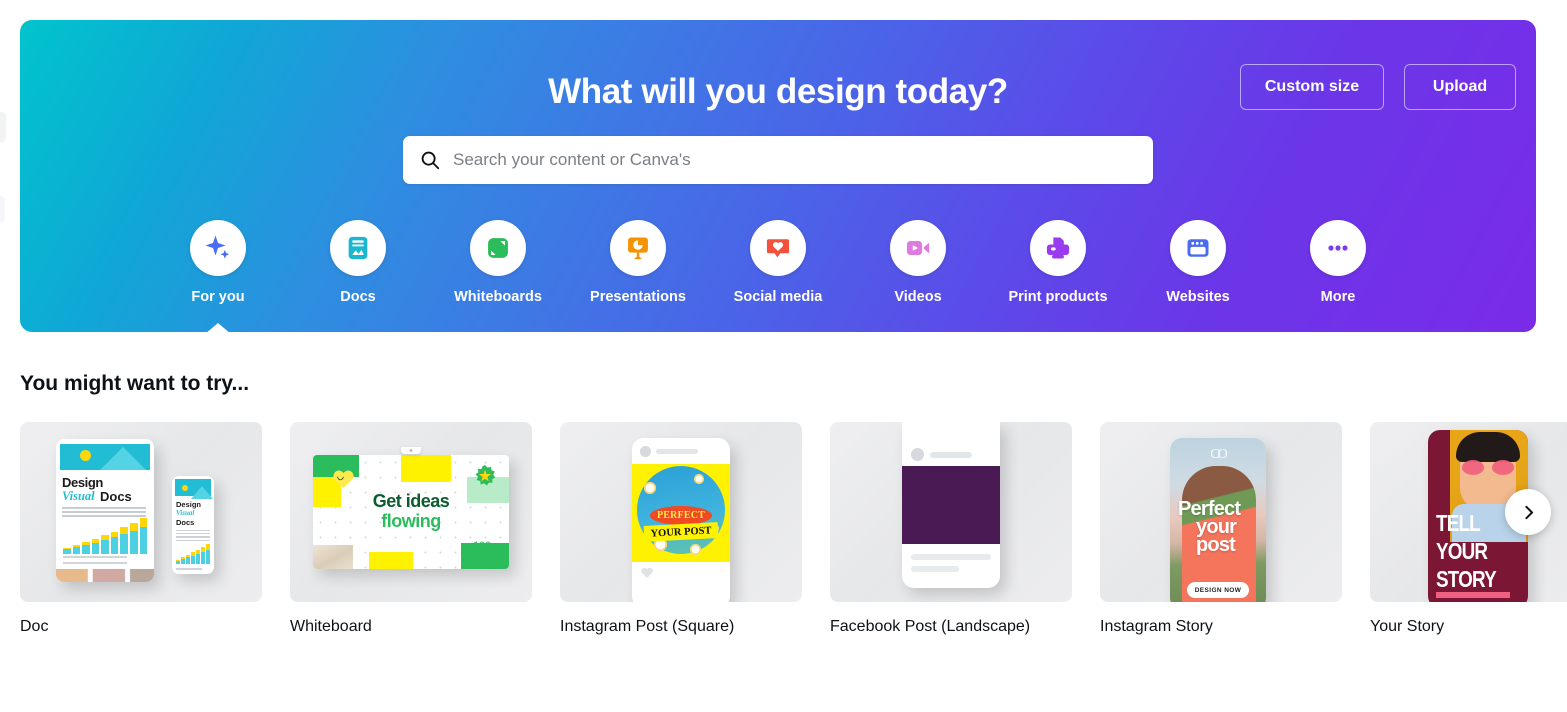 Image resolution: width=1567 pixels, height=712 pixels. What do you see at coordinates (1488, 447) in the screenshot?
I see `hair-shape` at bounding box center [1488, 447].